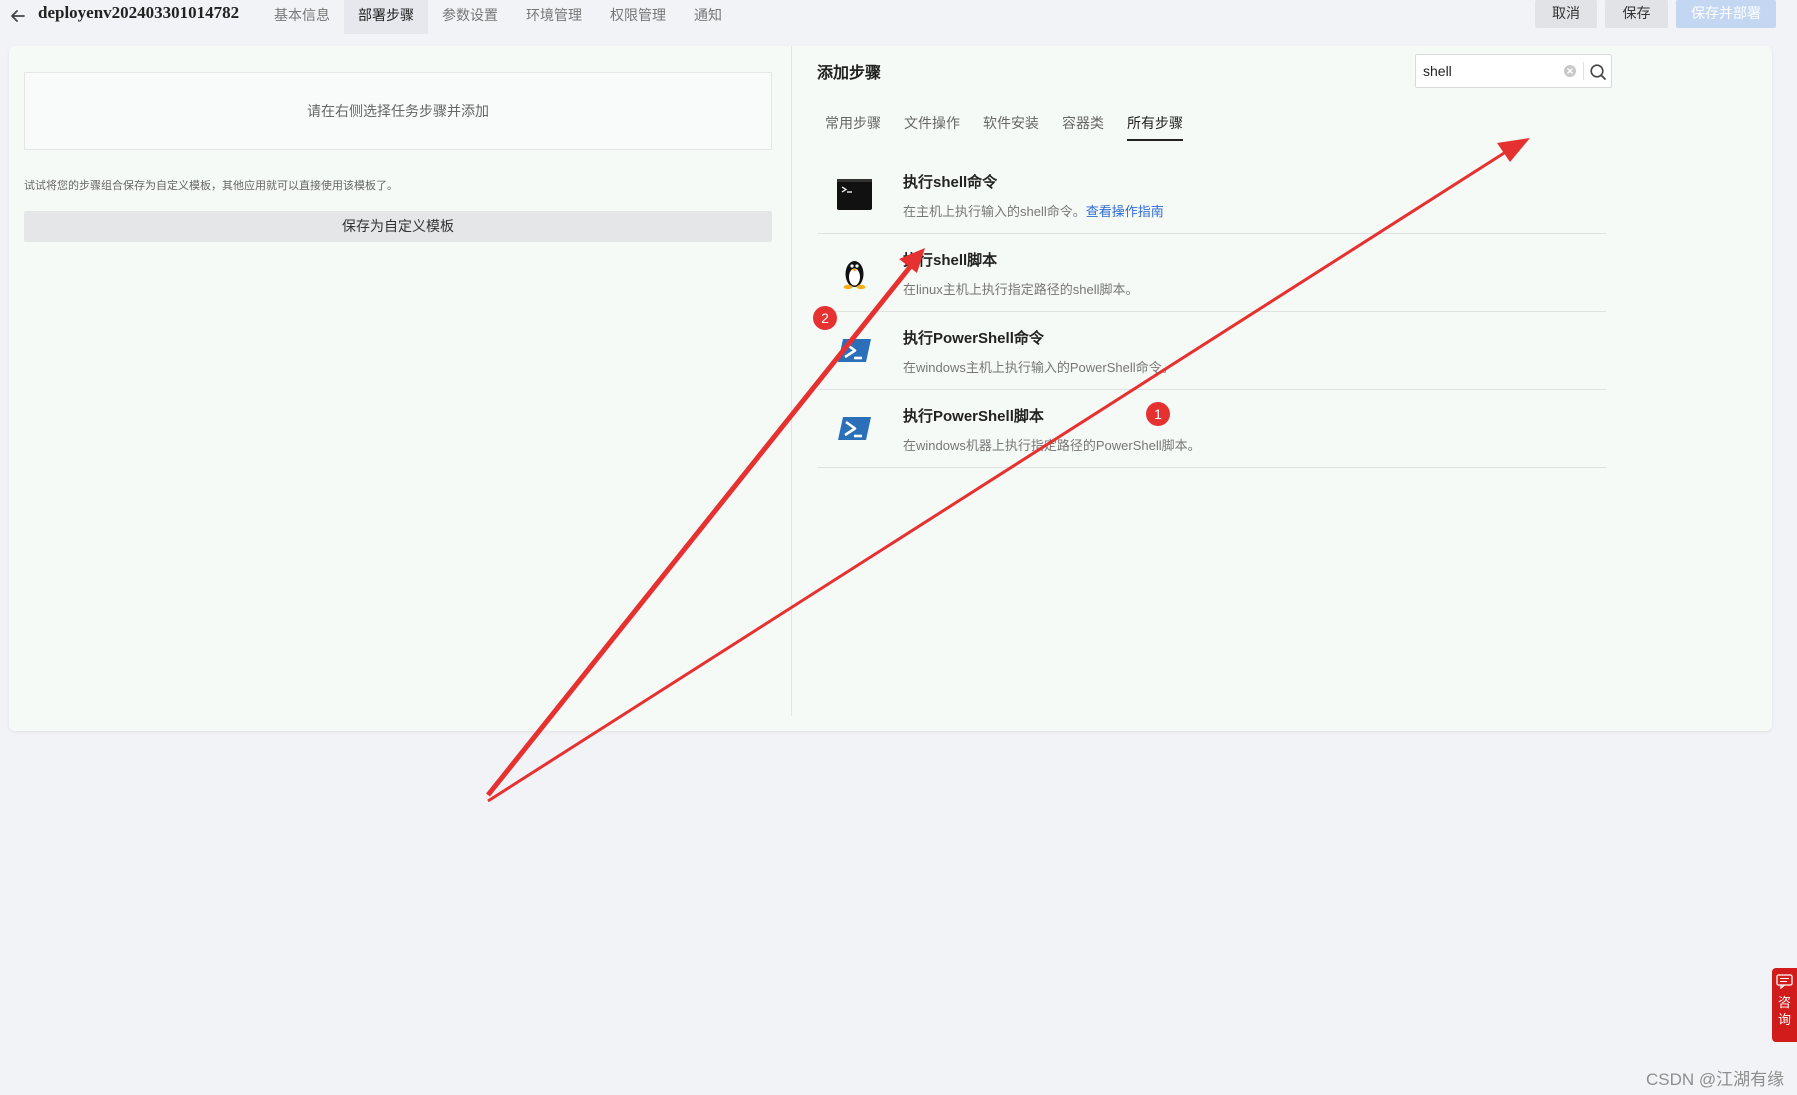  Describe the element at coordinates (1212, 273) in the screenshot. I see `step-item-shell-script: 执行shell脚本 在linux主机上执行指定路径的shell脚本。` at that location.